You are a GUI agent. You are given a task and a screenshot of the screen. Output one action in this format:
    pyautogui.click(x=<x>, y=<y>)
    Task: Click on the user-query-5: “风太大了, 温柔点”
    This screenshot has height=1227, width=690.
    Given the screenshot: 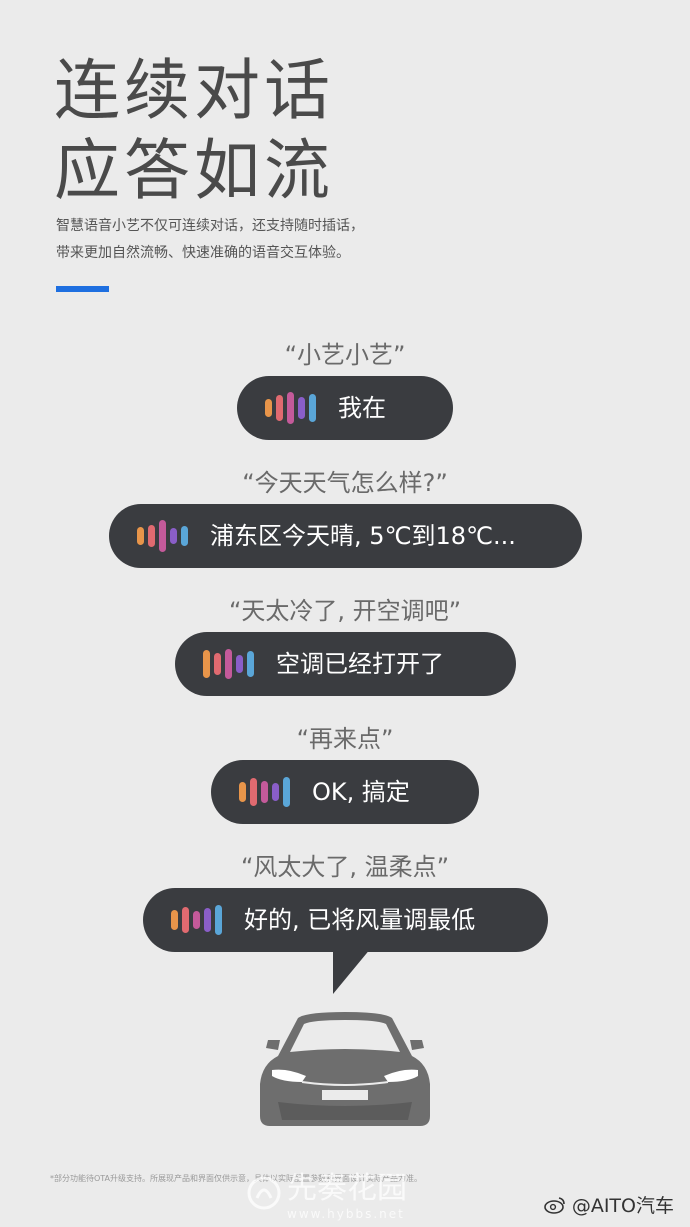 What is the action you would take?
    pyautogui.click(x=345, y=867)
    